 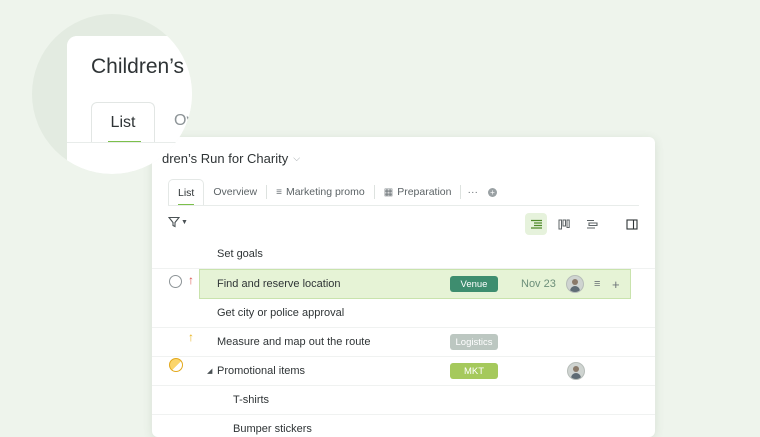 What do you see at coordinates (538, 284) in the screenshot?
I see `due-date: Nov 23` at bounding box center [538, 284].